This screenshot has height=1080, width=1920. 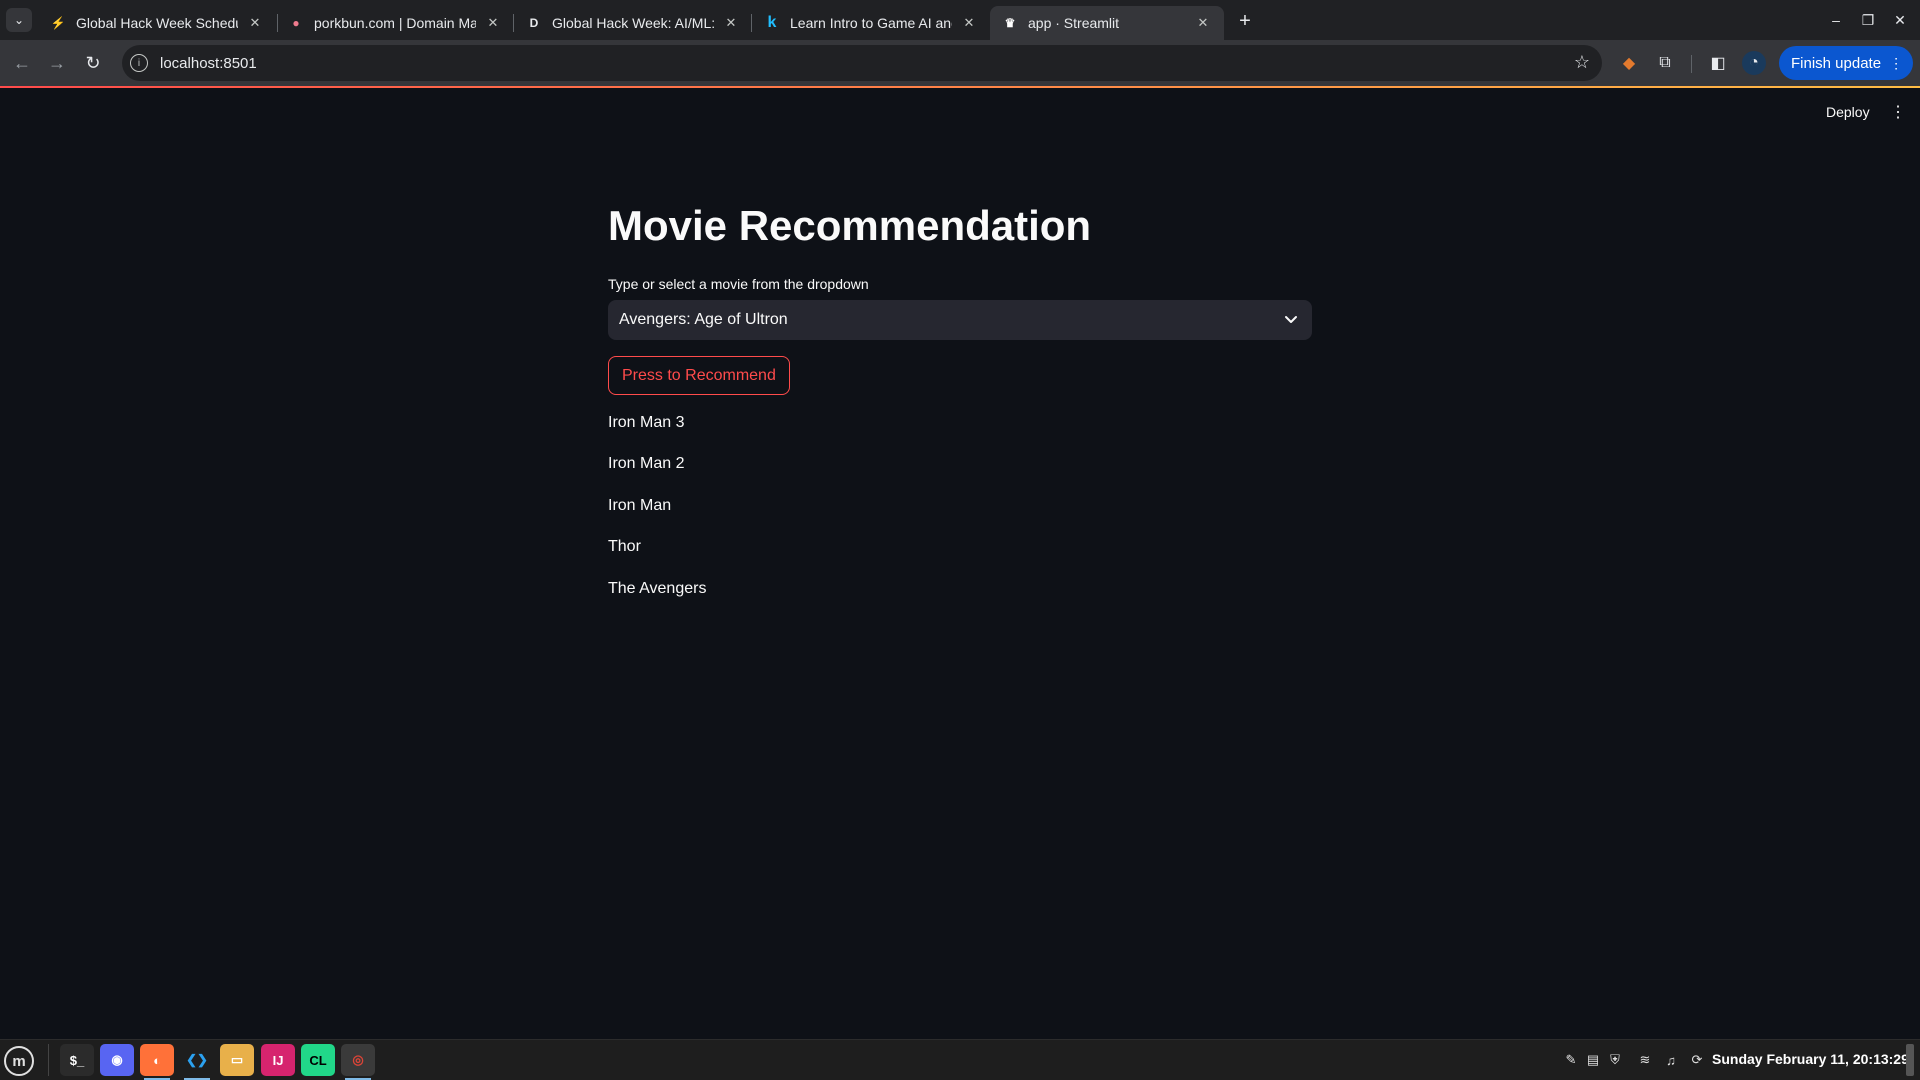 What do you see at coordinates (197, 1062) in the screenshot?
I see `vscode-icon: ❮❯` at bounding box center [197, 1062].